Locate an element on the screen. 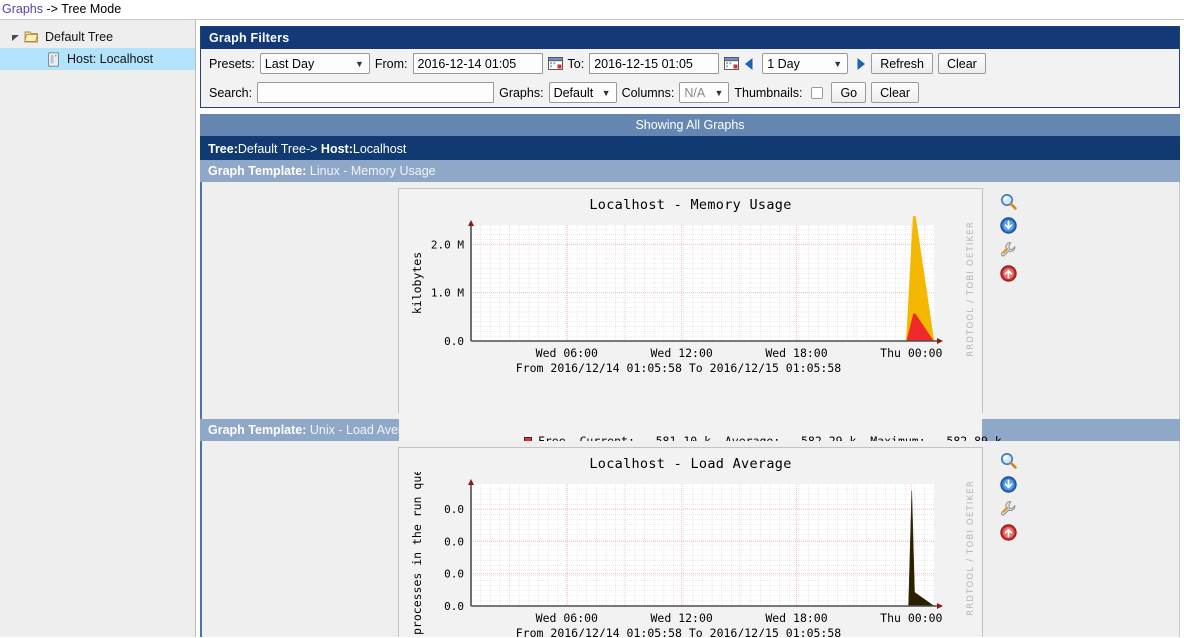 The image size is (1184, 638). shift-right-arrow-icon is located at coordinates (859, 64).